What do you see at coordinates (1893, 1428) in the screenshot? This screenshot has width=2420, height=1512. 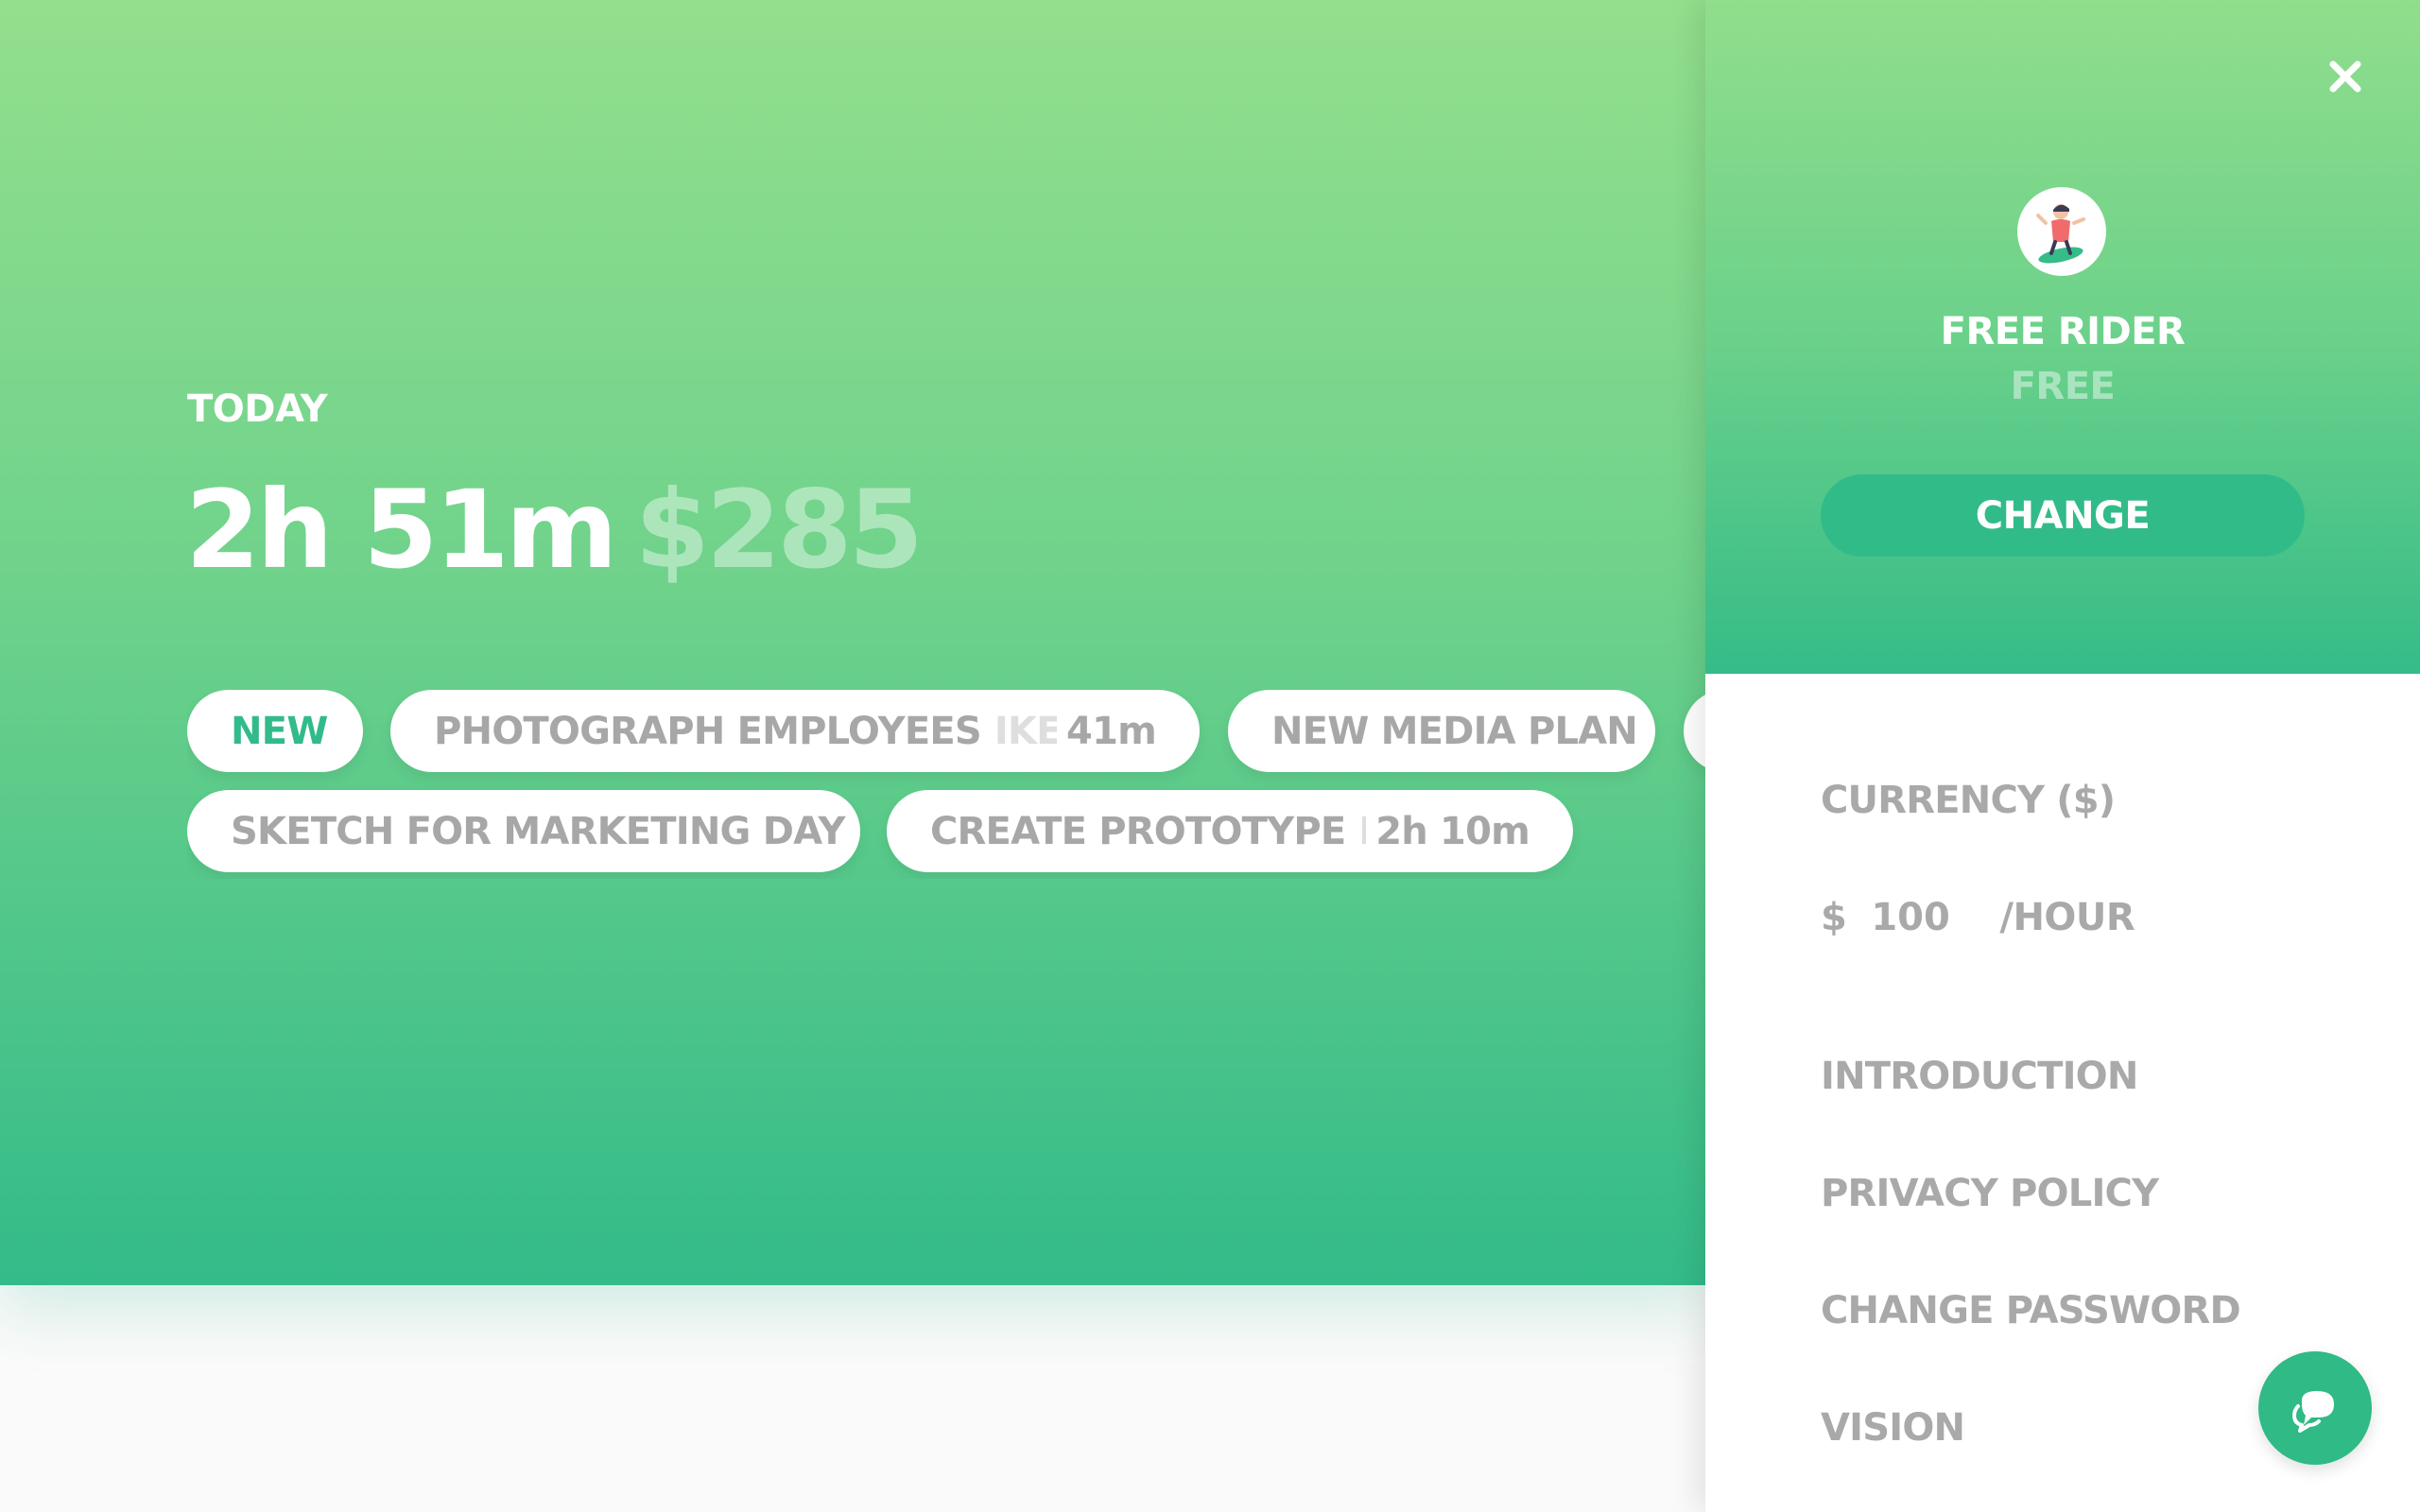 I see `menu-item-vision: VISION` at bounding box center [1893, 1428].